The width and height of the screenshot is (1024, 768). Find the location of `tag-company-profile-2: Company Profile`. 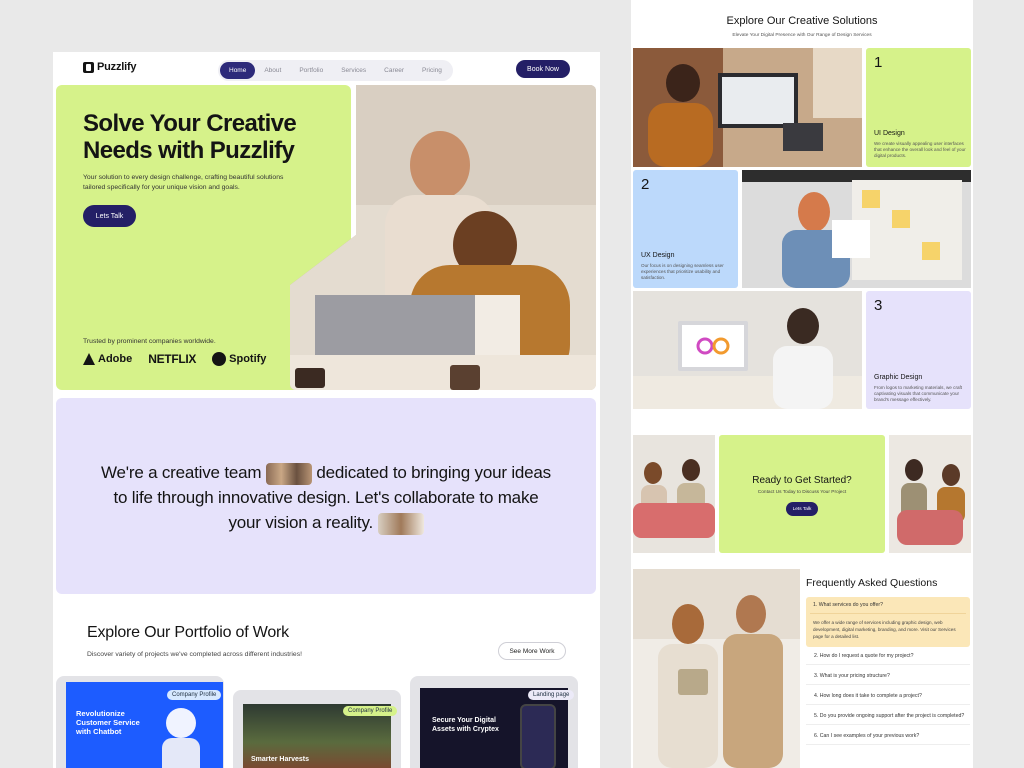

tag-company-profile-2: Company Profile is located at coordinates (370, 711).